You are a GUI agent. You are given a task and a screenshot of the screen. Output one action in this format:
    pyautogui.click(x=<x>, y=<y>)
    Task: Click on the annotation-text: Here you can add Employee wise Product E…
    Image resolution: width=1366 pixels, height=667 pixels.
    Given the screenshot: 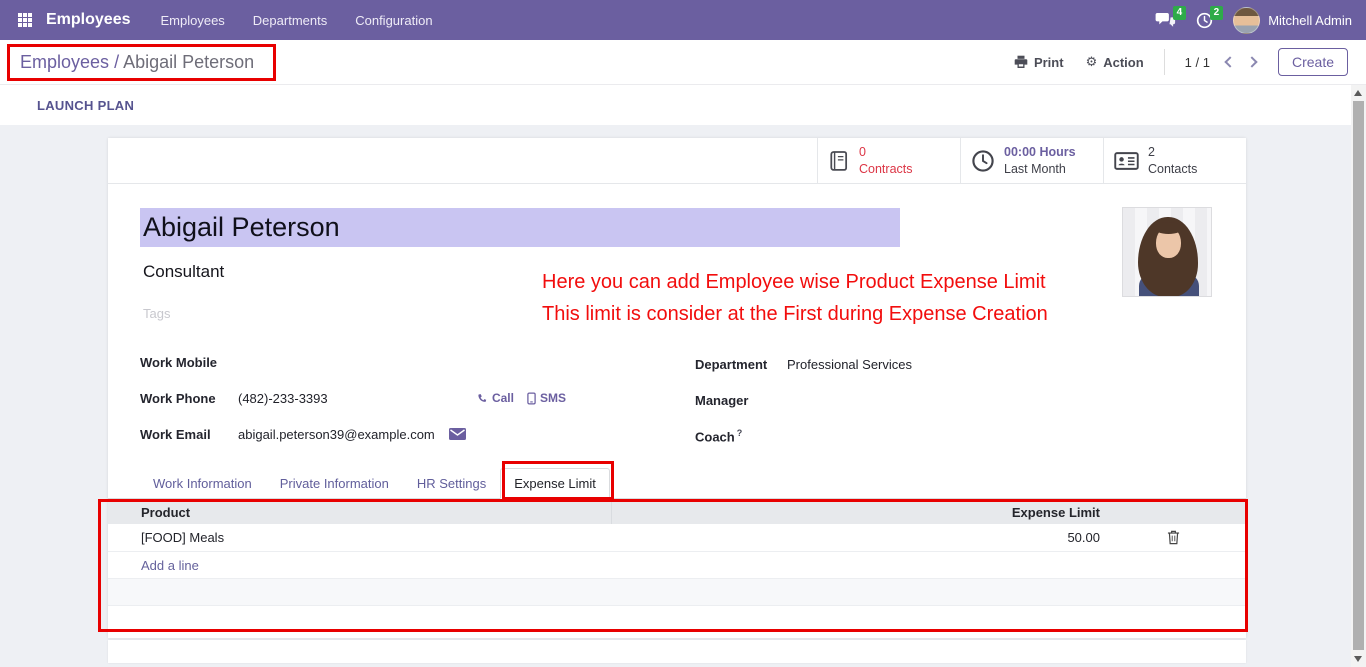 What is the action you would take?
    pyautogui.click(x=795, y=298)
    